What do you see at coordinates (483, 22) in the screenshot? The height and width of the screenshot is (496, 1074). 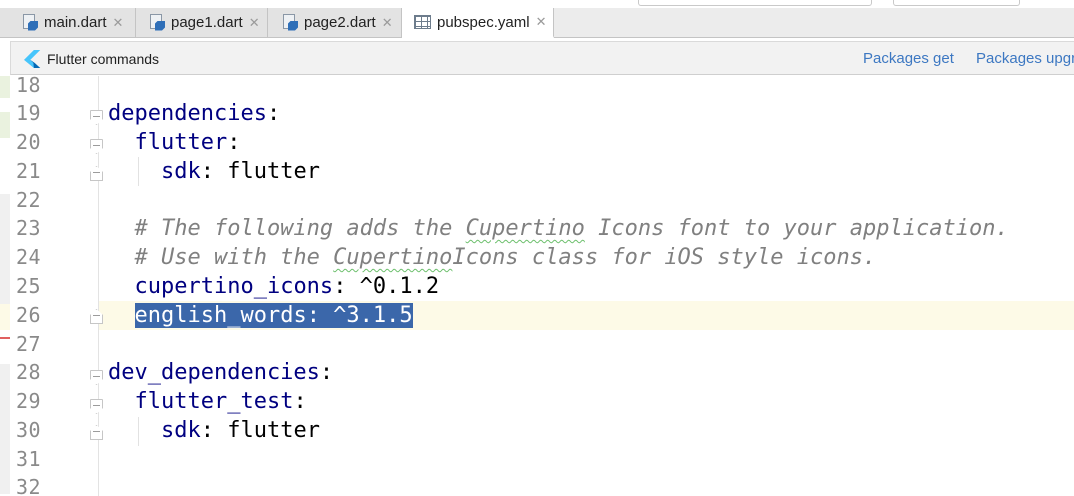 I see `tab-label: pubspec.yaml` at bounding box center [483, 22].